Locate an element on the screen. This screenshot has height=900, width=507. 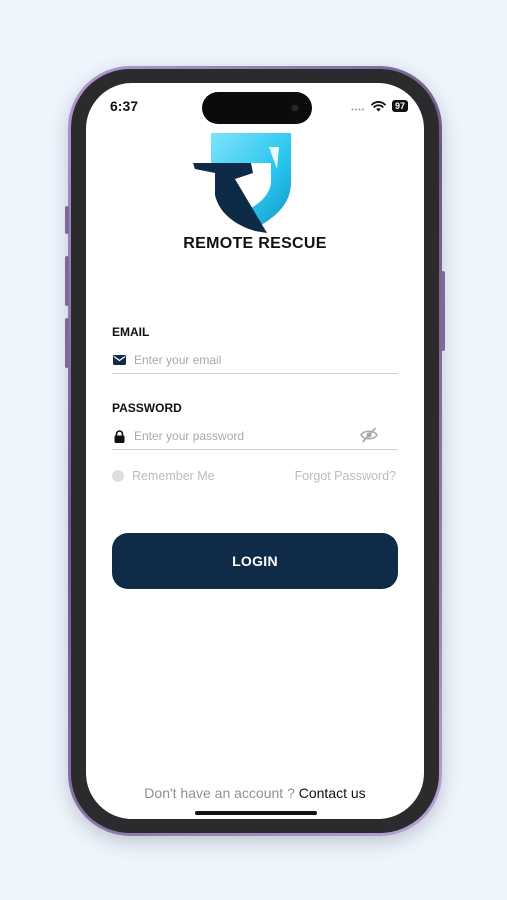
remote-rescue-logo is located at coordinates (242, 183).